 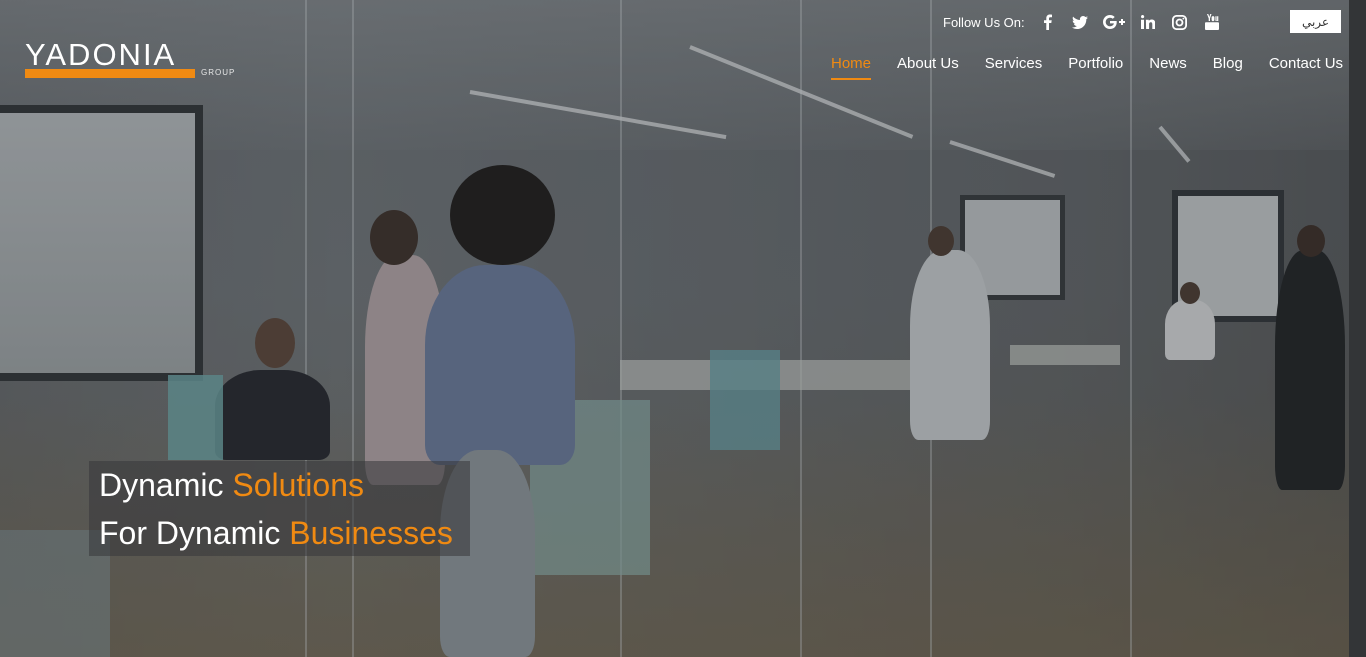 What do you see at coordinates (1148, 22) in the screenshot?
I see `linkedin-icon` at bounding box center [1148, 22].